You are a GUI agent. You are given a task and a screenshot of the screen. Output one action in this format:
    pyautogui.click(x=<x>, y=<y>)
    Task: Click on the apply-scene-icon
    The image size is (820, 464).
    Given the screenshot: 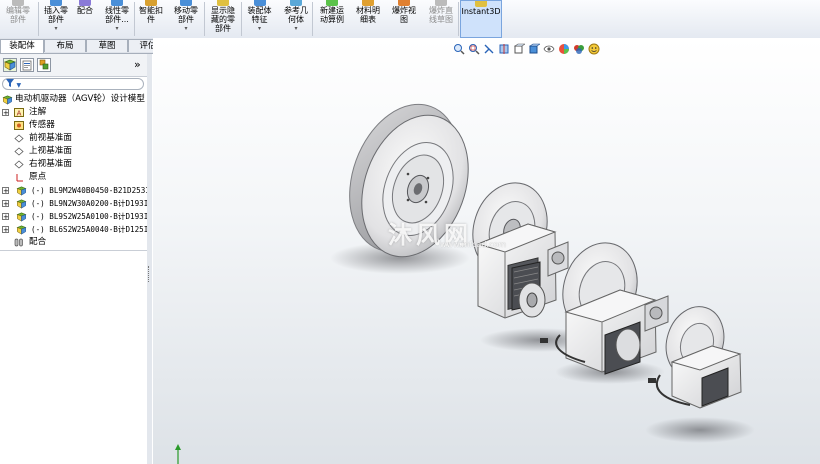 What is the action you would take?
    pyautogui.click(x=579, y=49)
    